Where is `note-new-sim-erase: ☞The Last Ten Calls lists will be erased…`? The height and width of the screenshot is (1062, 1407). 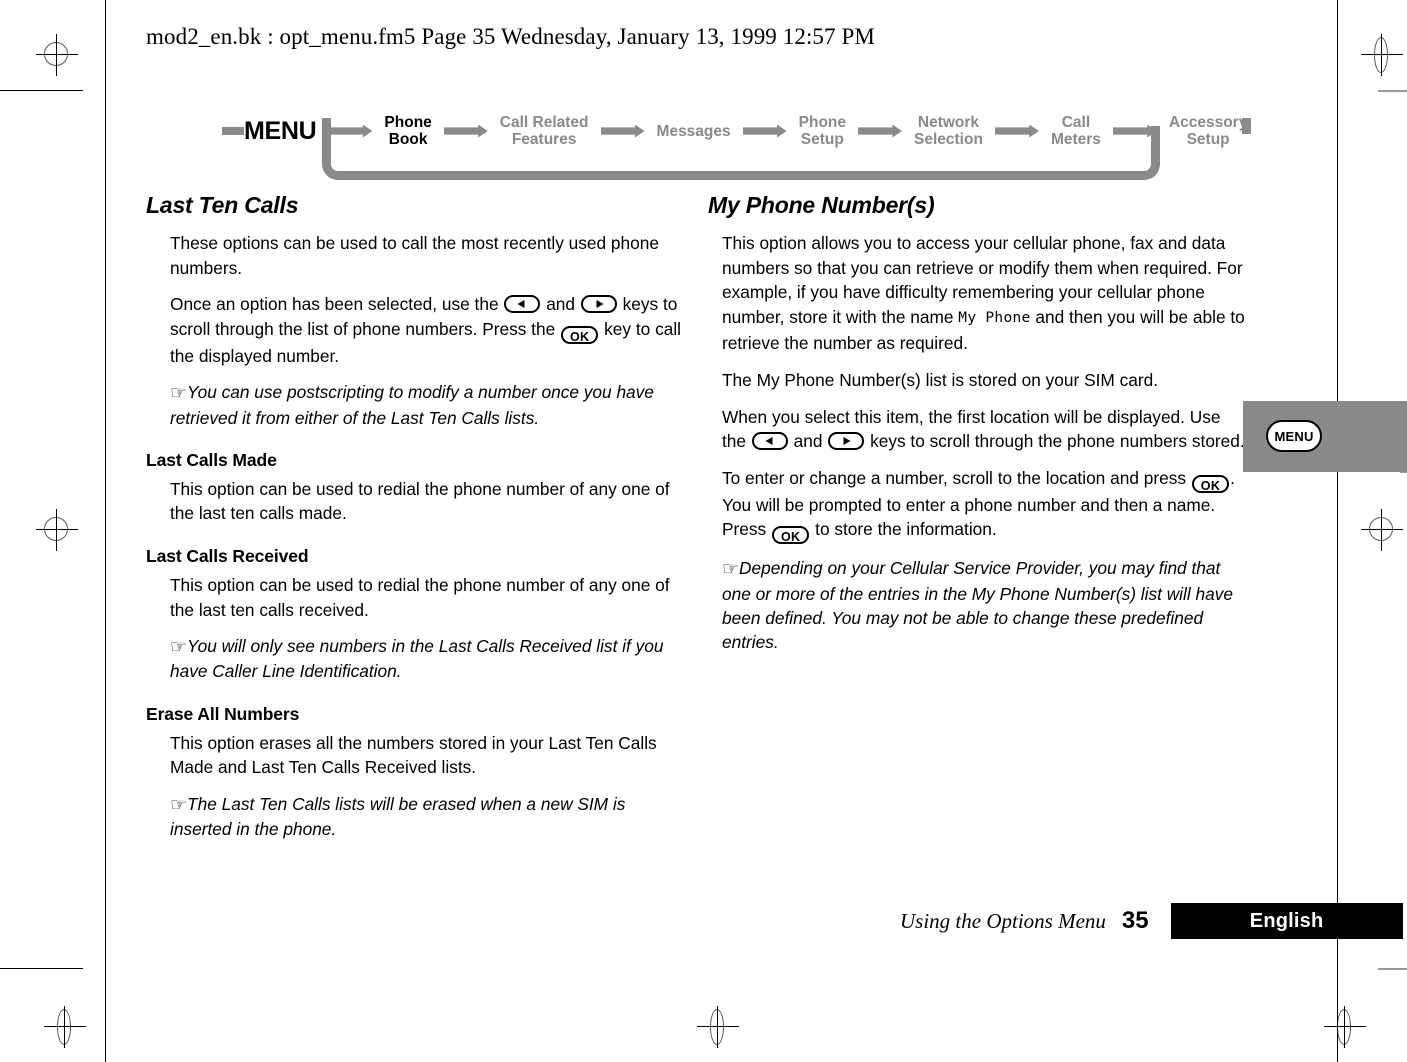
note-new-sim-erase: ☞The Last Ten Calls lists will be erased… is located at coordinates (416, 816).